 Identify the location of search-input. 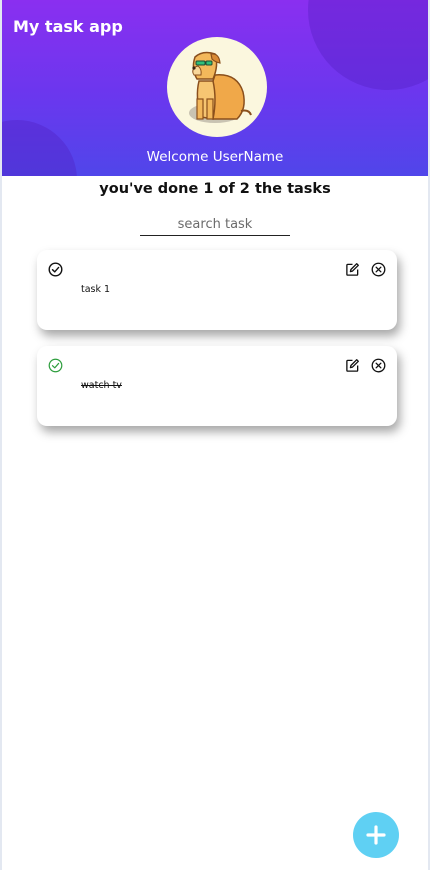
(215, 224).